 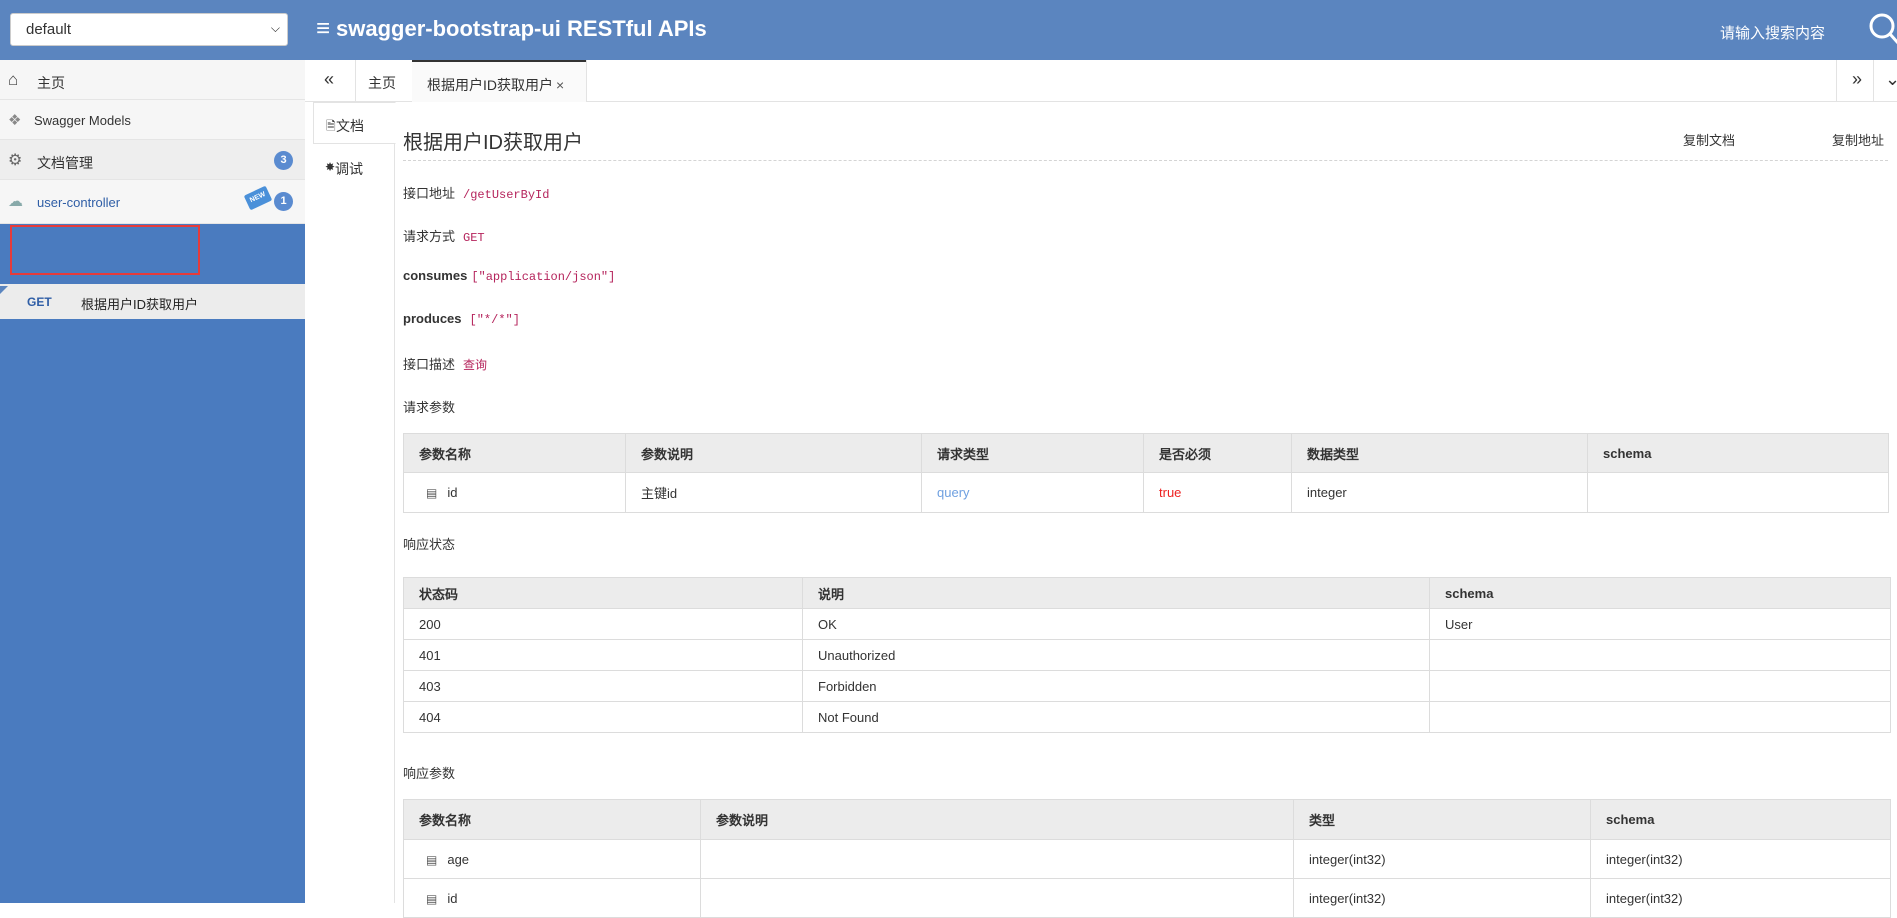 I want to click on doc-settings-icon: ⚙, so click(x=15, y=160).